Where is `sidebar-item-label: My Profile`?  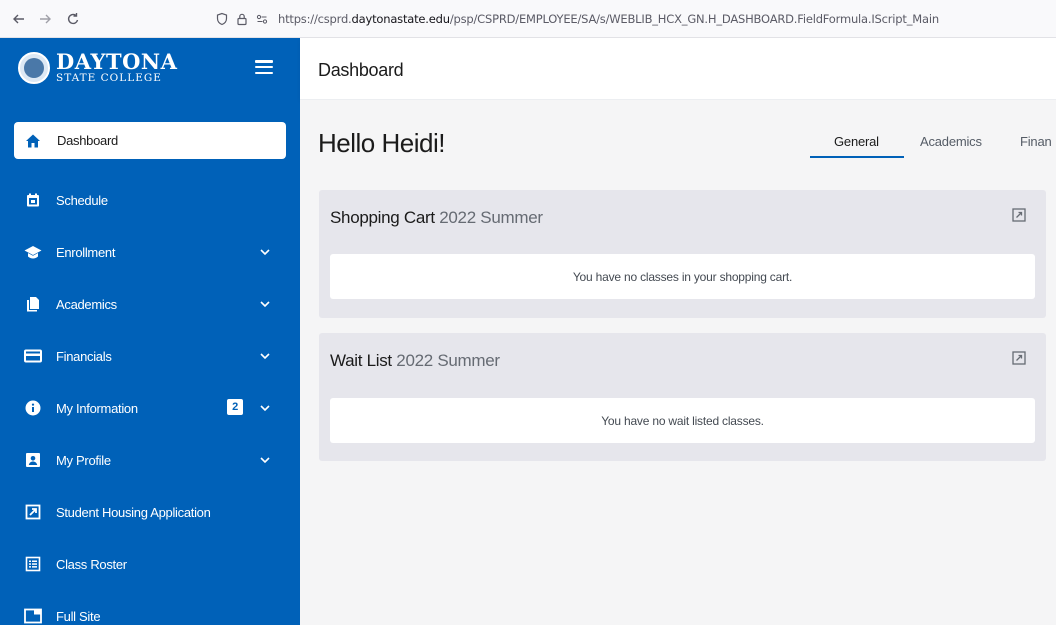
sidebar-item-label: My Profile is located at coordinates (83, 460).